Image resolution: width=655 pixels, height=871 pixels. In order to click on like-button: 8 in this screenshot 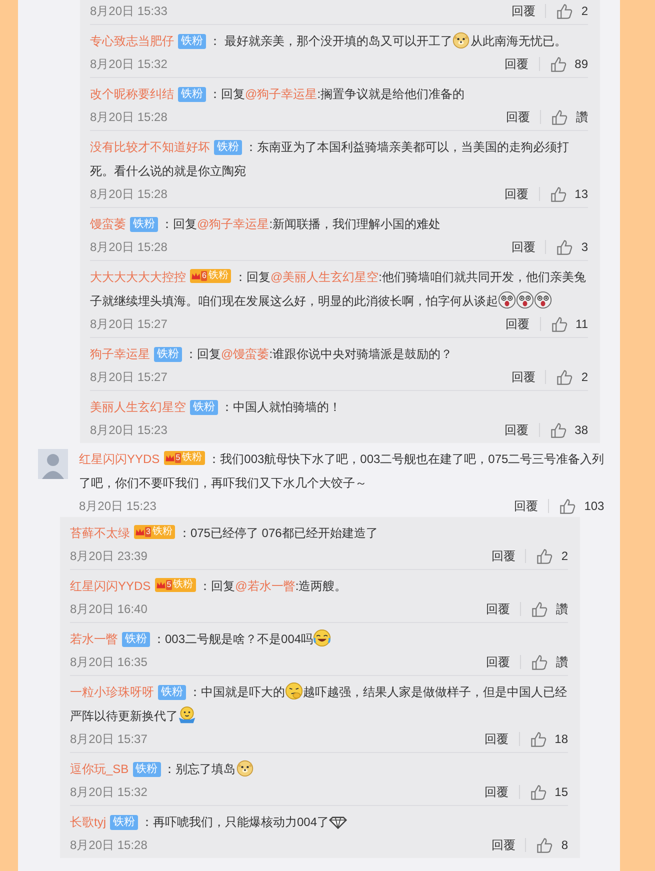, I will do `click(547, 845)`.